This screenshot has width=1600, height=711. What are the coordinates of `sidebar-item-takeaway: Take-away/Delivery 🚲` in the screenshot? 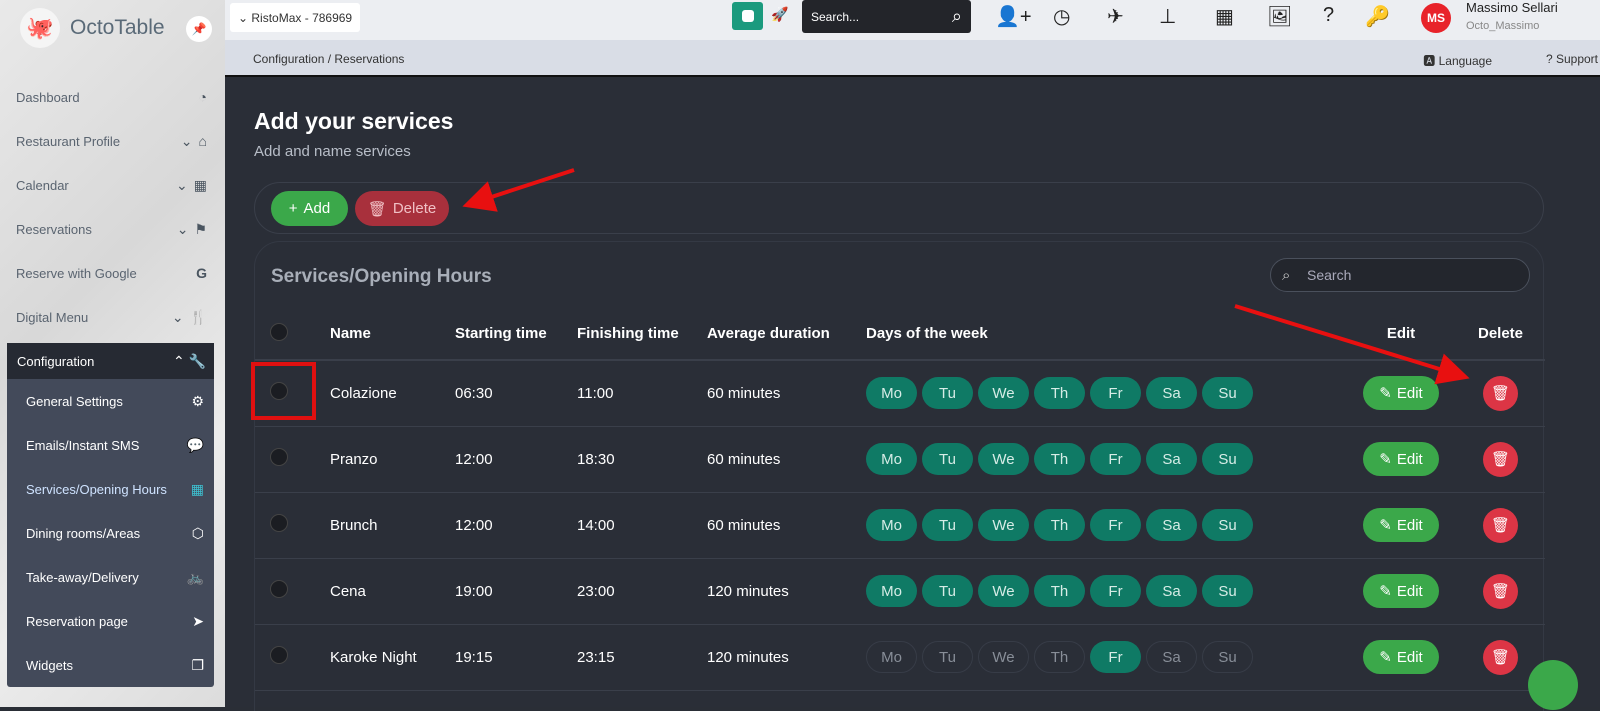 It's located at (110, 577).